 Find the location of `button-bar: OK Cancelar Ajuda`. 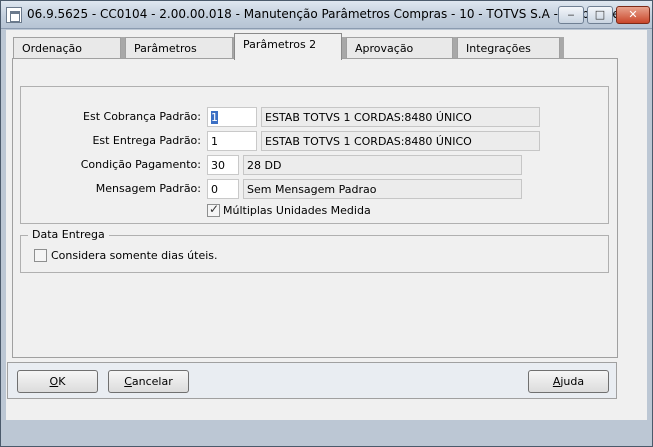

button-bar: OK Cancelar Ajuda is located at coordinates (312, 380).